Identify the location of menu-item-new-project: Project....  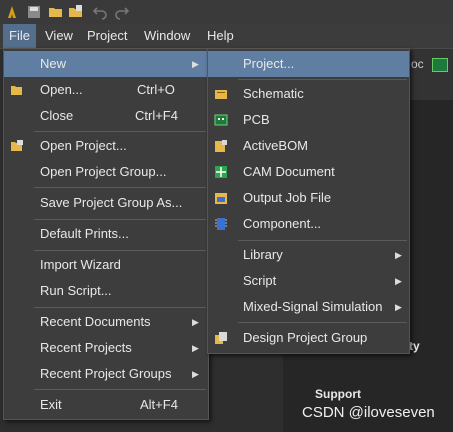
(308, 64).